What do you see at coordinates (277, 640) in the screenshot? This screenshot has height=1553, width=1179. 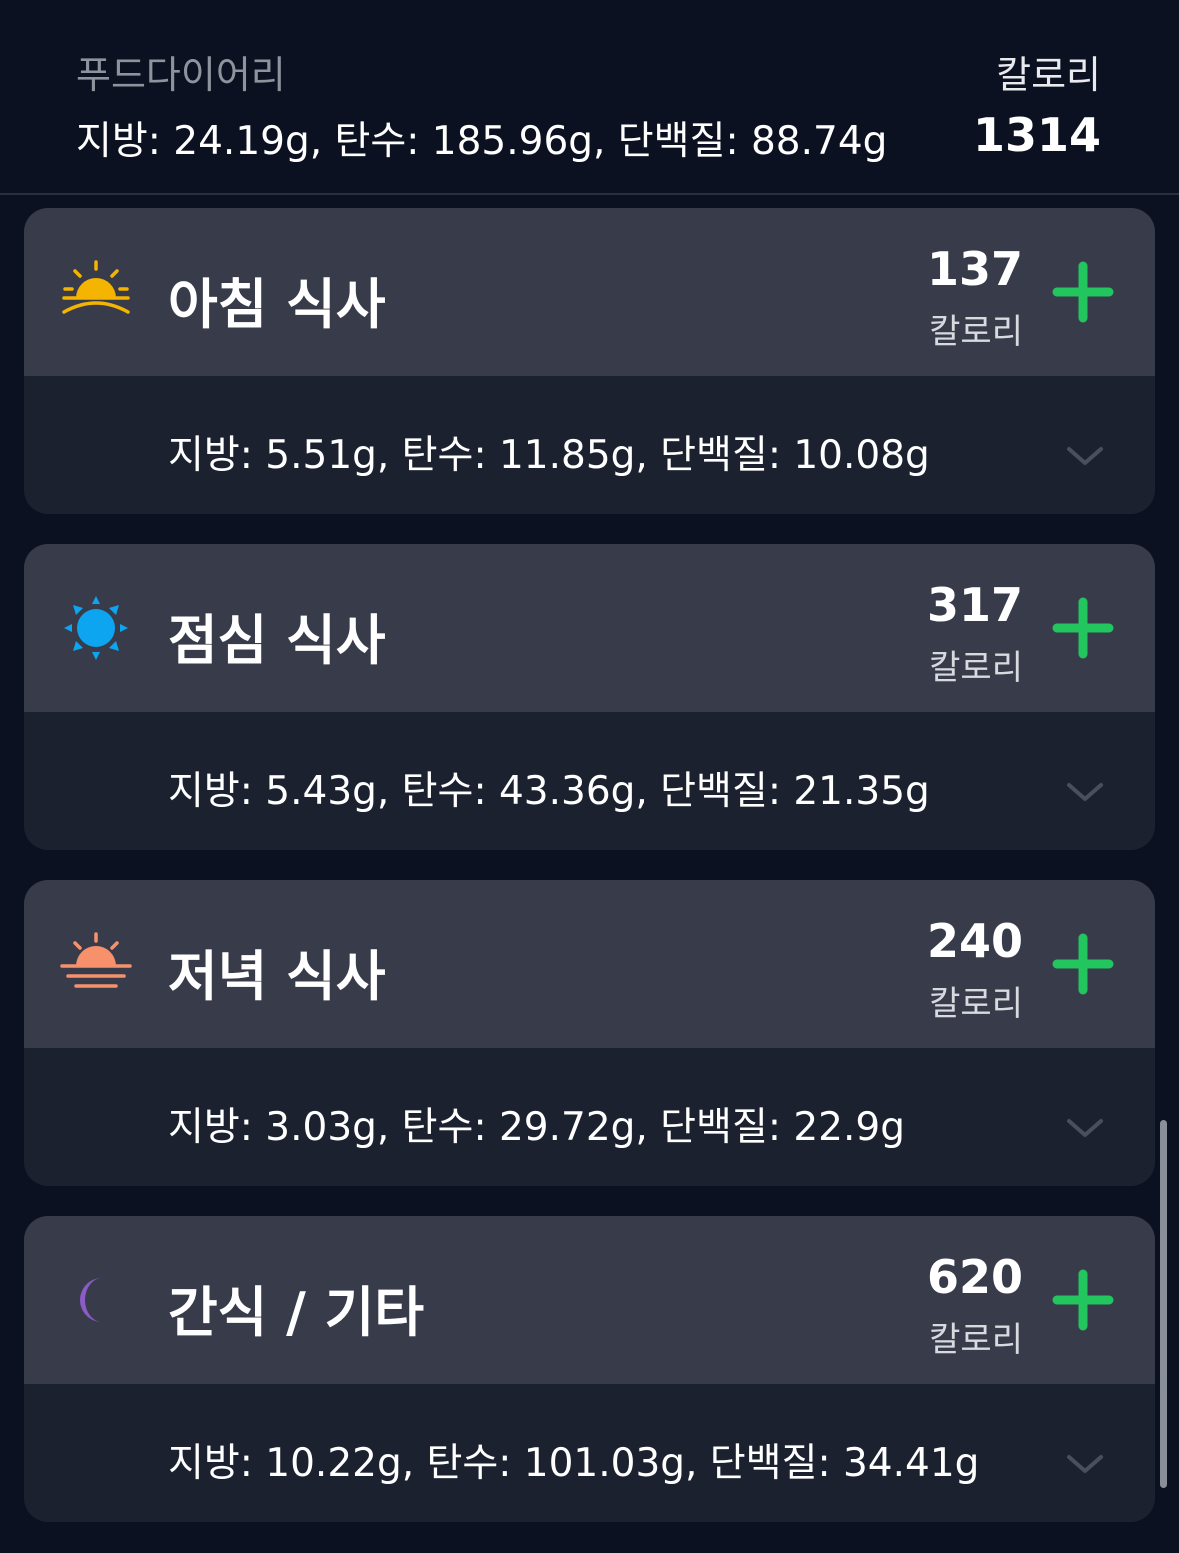 I see `meal-title: 점심 식사` at bounding box center [277, 640].